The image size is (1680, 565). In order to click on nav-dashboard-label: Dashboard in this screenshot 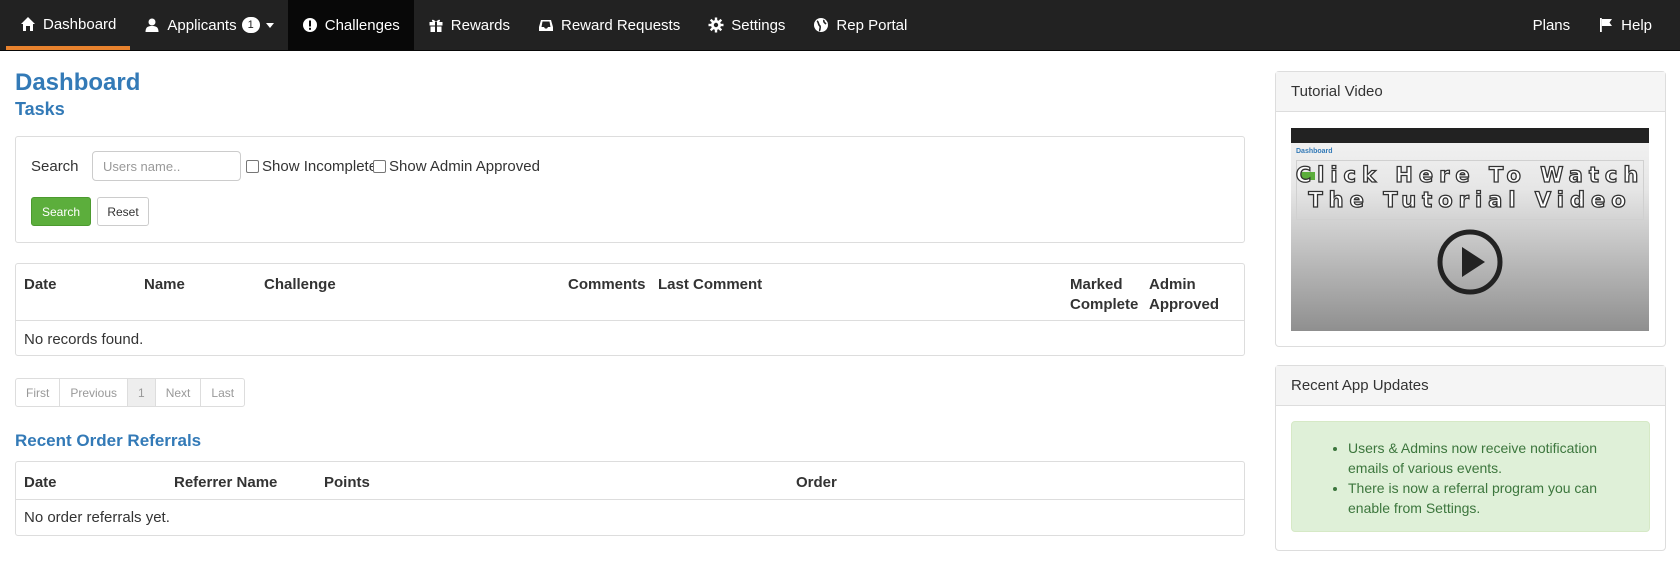, I will do `click(80, 24)`.